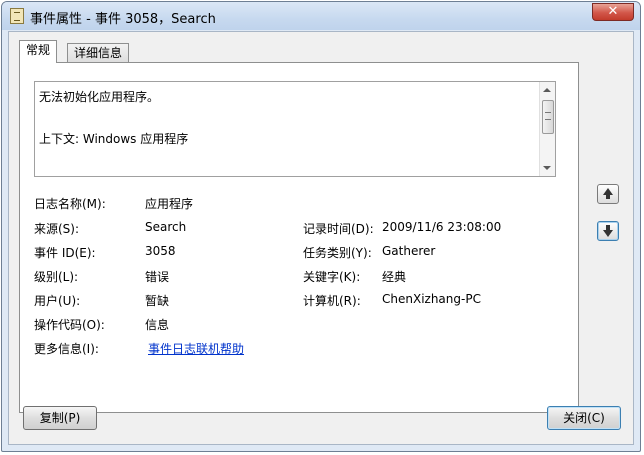 This screenshot has width=644, height=455. I want to click on computer-label: 计算机(R):, so click(332, 301).